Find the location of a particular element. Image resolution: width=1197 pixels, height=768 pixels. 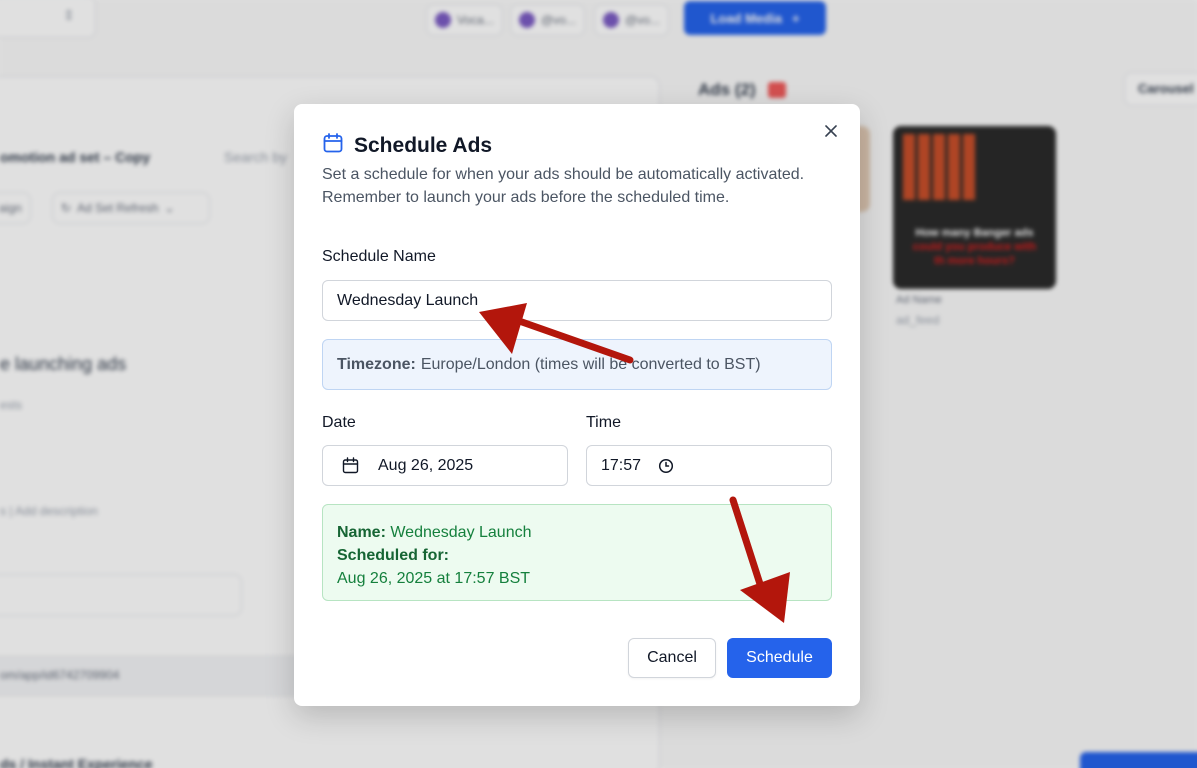

dialog-header: Schedule Ads is located at coordinates (407, 145).